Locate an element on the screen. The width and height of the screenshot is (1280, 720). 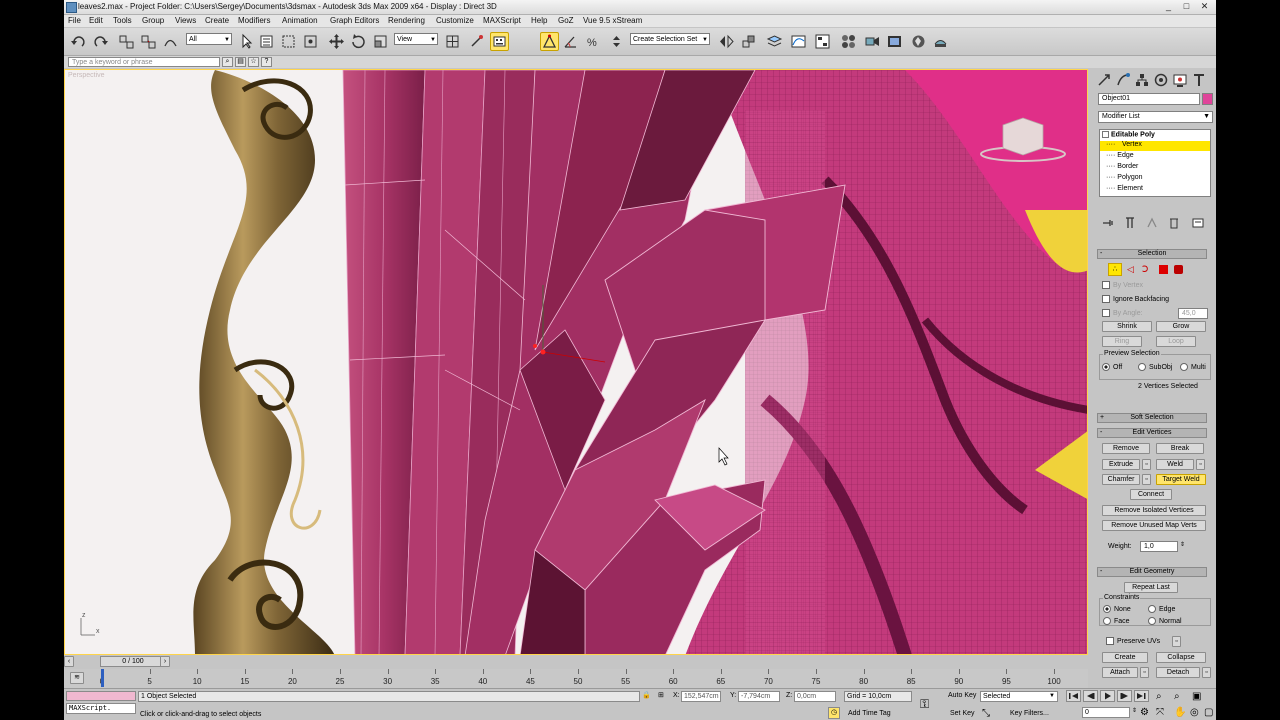
rectangular-selection-icon is located at coordinates (288, 41).